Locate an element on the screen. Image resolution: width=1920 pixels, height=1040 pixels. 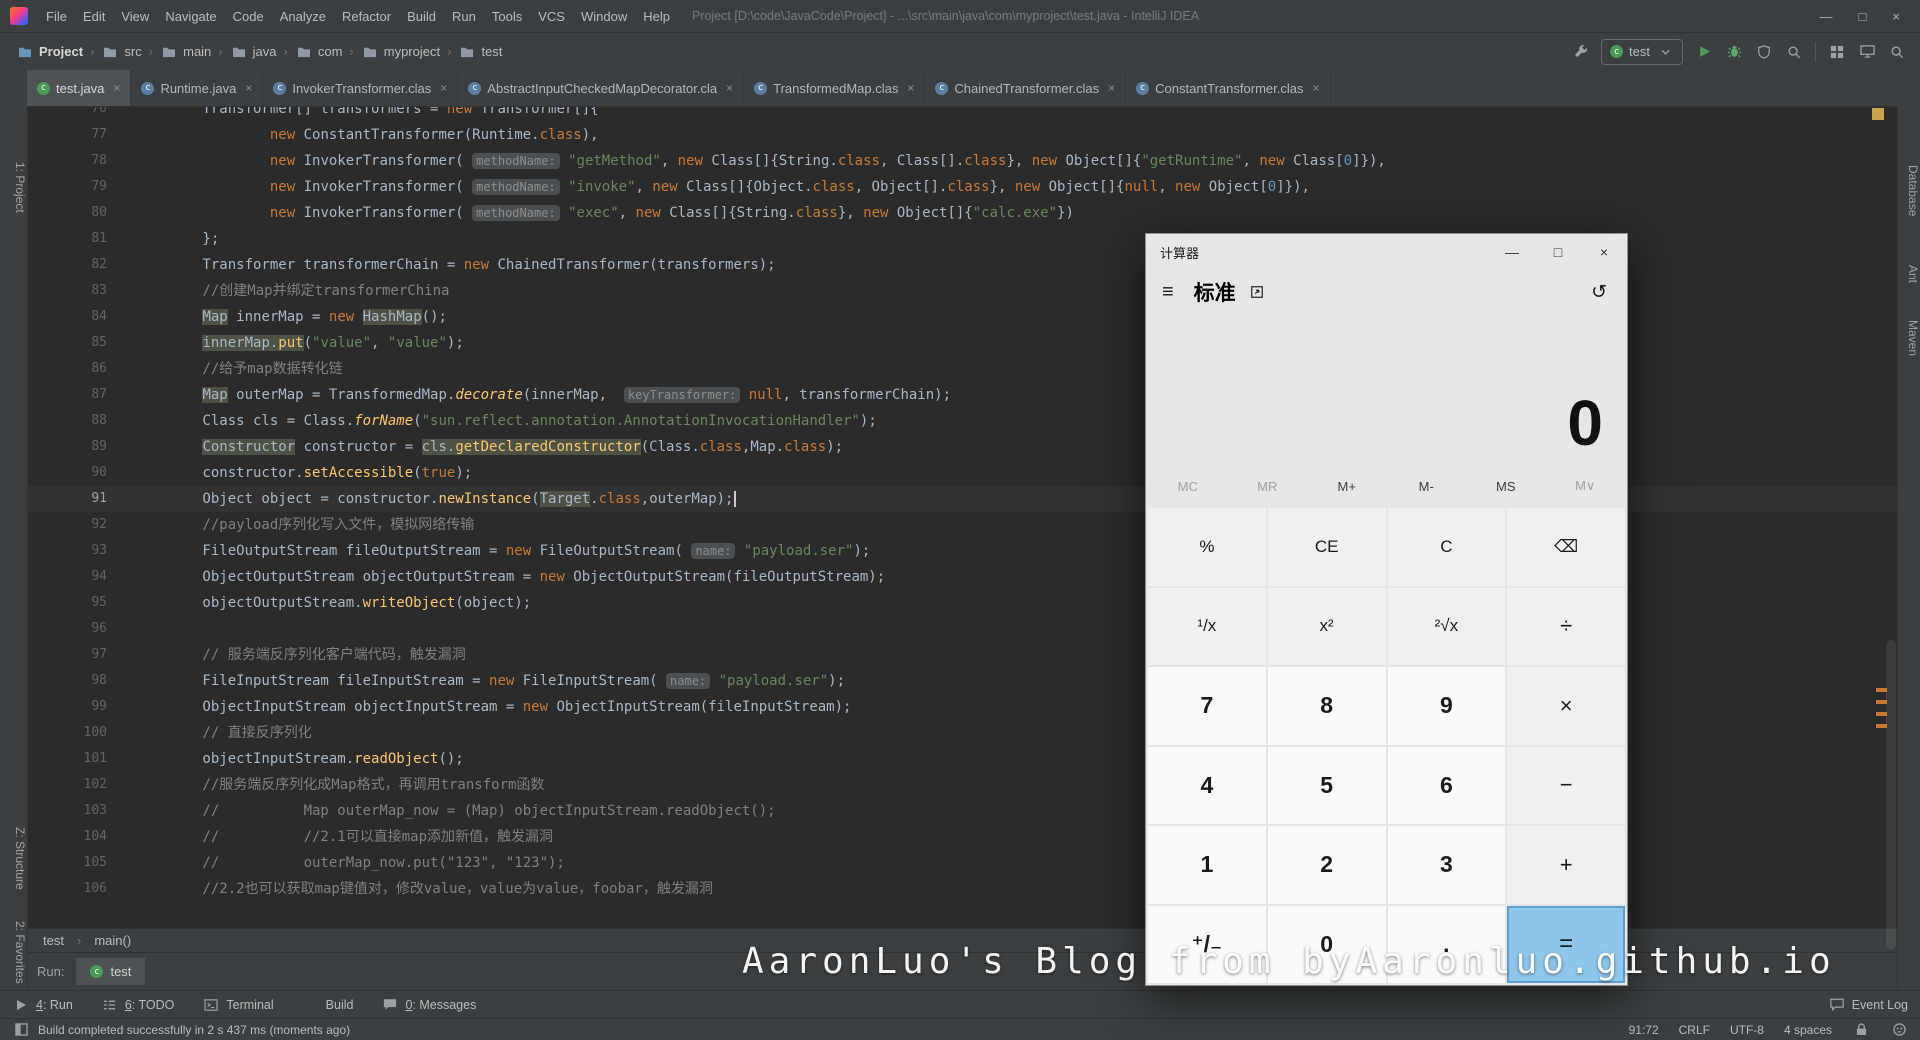
toolwindow-button-build: Build is located at coordinates (328, 1005).